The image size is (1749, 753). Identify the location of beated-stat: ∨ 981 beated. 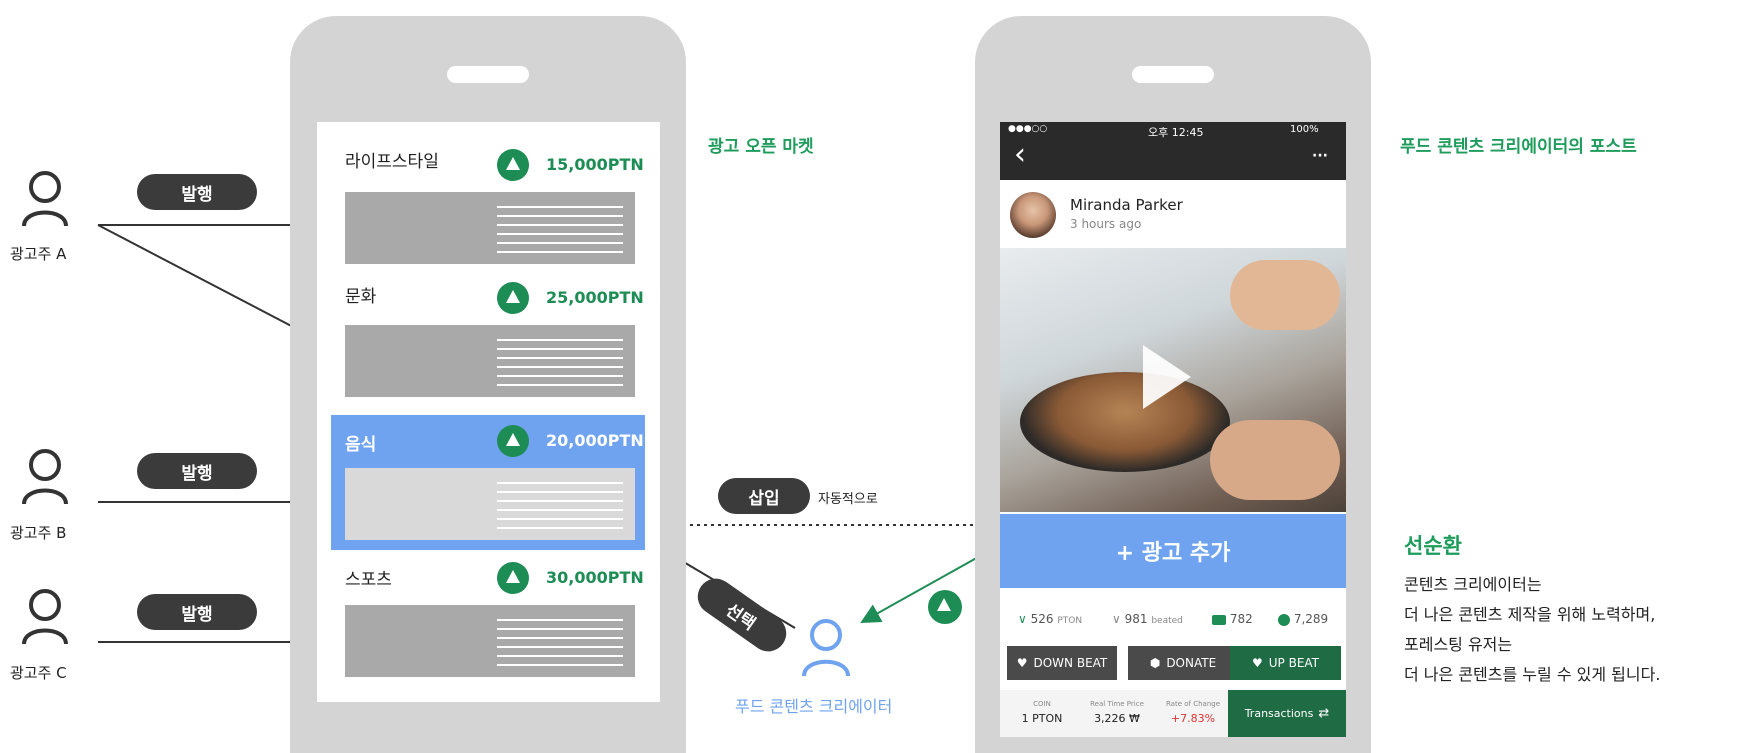
(1147, 619).